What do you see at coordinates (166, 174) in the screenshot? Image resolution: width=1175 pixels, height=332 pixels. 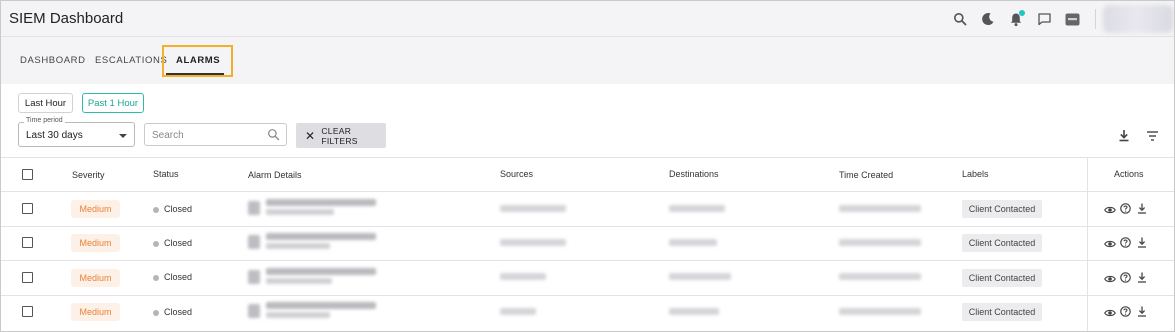 I see `column-header-status: Status` at bounding box center [166, 174].